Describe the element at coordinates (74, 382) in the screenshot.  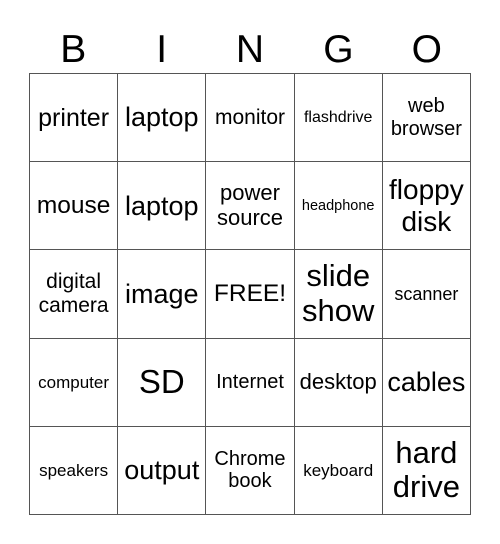
I see `bingo-cell: computer` at that location.